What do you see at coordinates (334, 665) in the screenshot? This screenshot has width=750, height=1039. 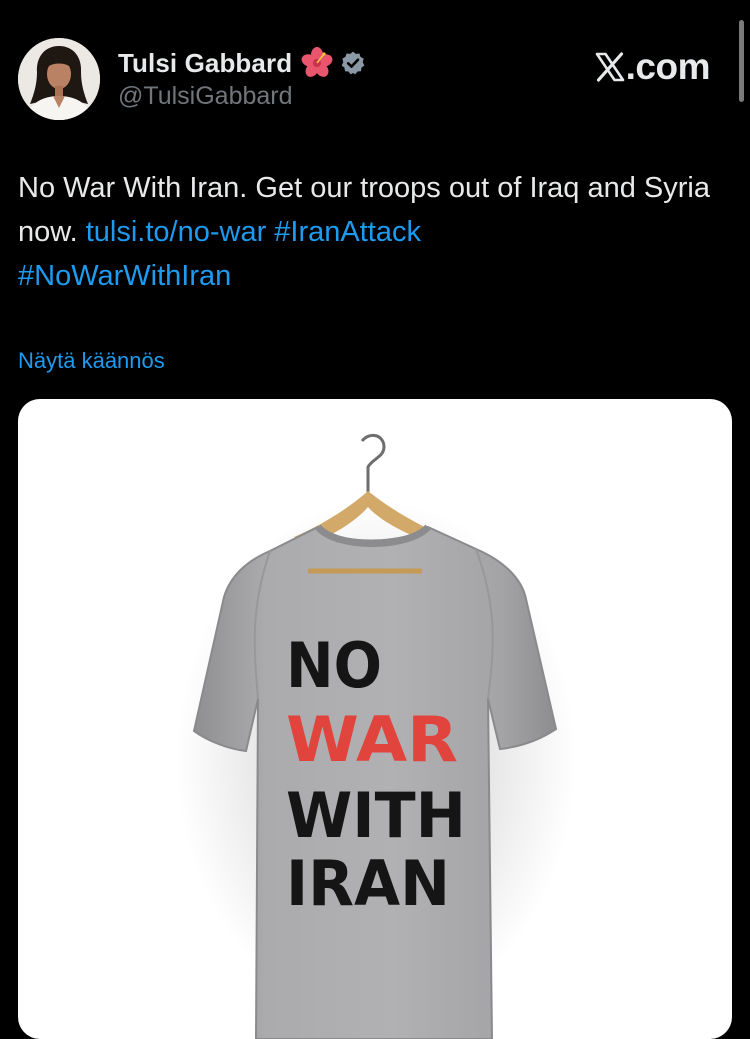 I see `shirt-text-no: NO` at bounding box center [334, 665].